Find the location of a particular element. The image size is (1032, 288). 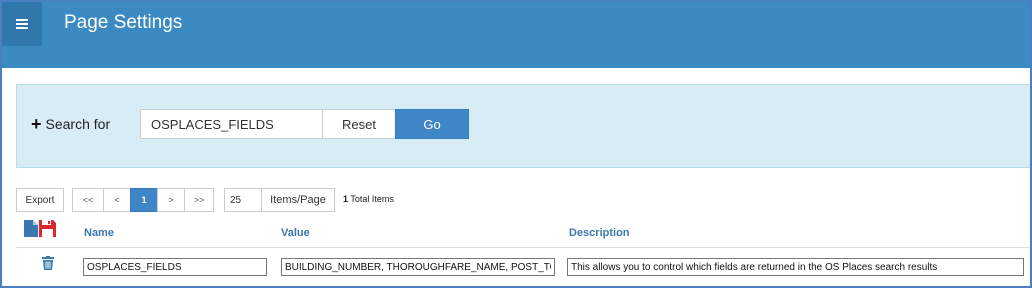

page-1-button: 1 is located at coordinates (144, 200).